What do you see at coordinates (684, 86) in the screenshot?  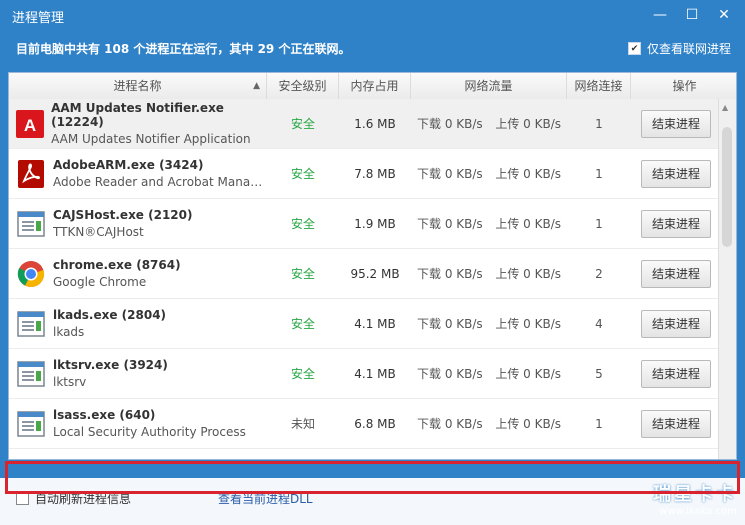 I see `header-operation: 操作` at bounding box center [684, 86].